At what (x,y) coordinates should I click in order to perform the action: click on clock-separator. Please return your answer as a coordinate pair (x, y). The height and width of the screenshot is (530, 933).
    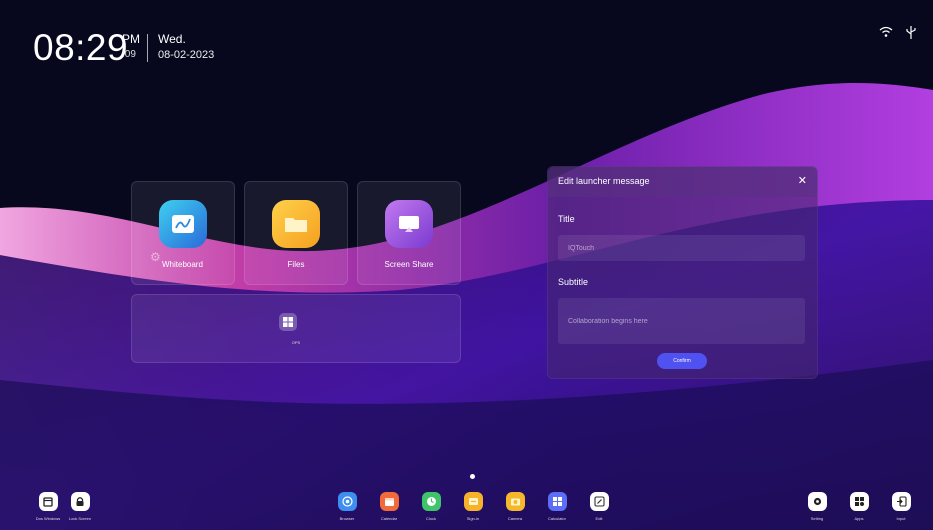
    Looking at the image, I should click on (147, 48).